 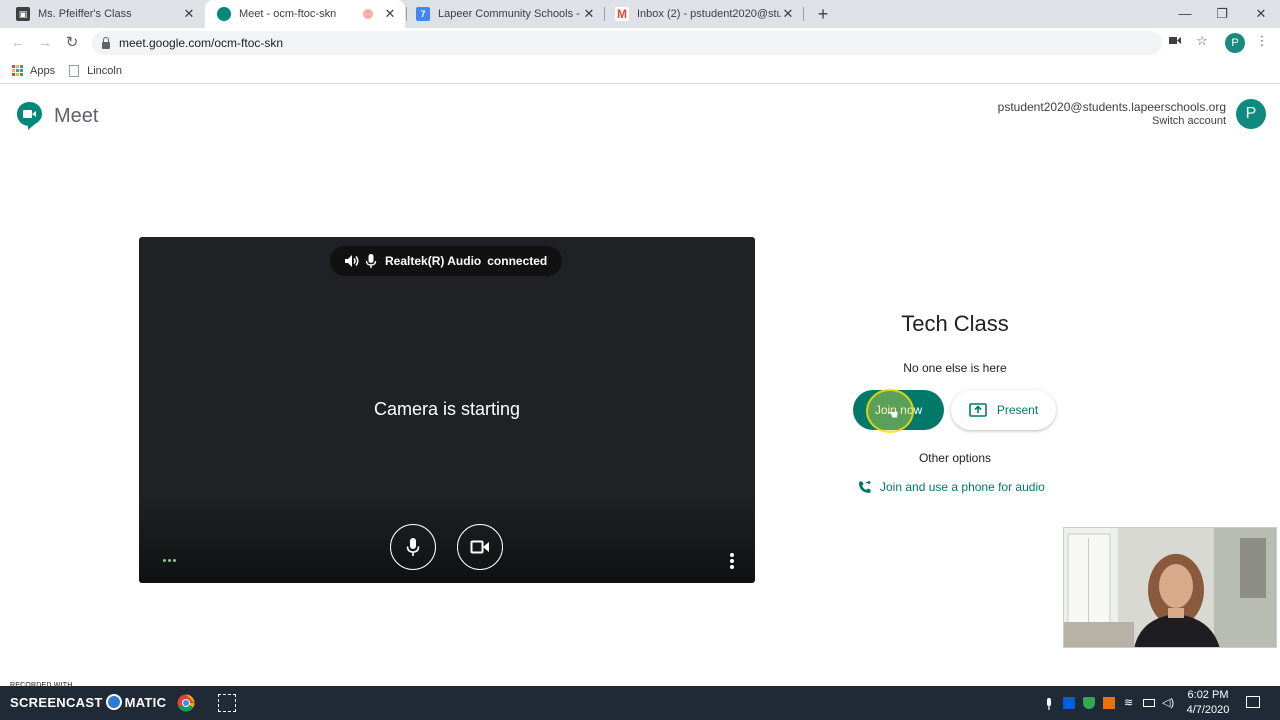 I want to click on meet-logo: Meet, so click(x=57, y=116).